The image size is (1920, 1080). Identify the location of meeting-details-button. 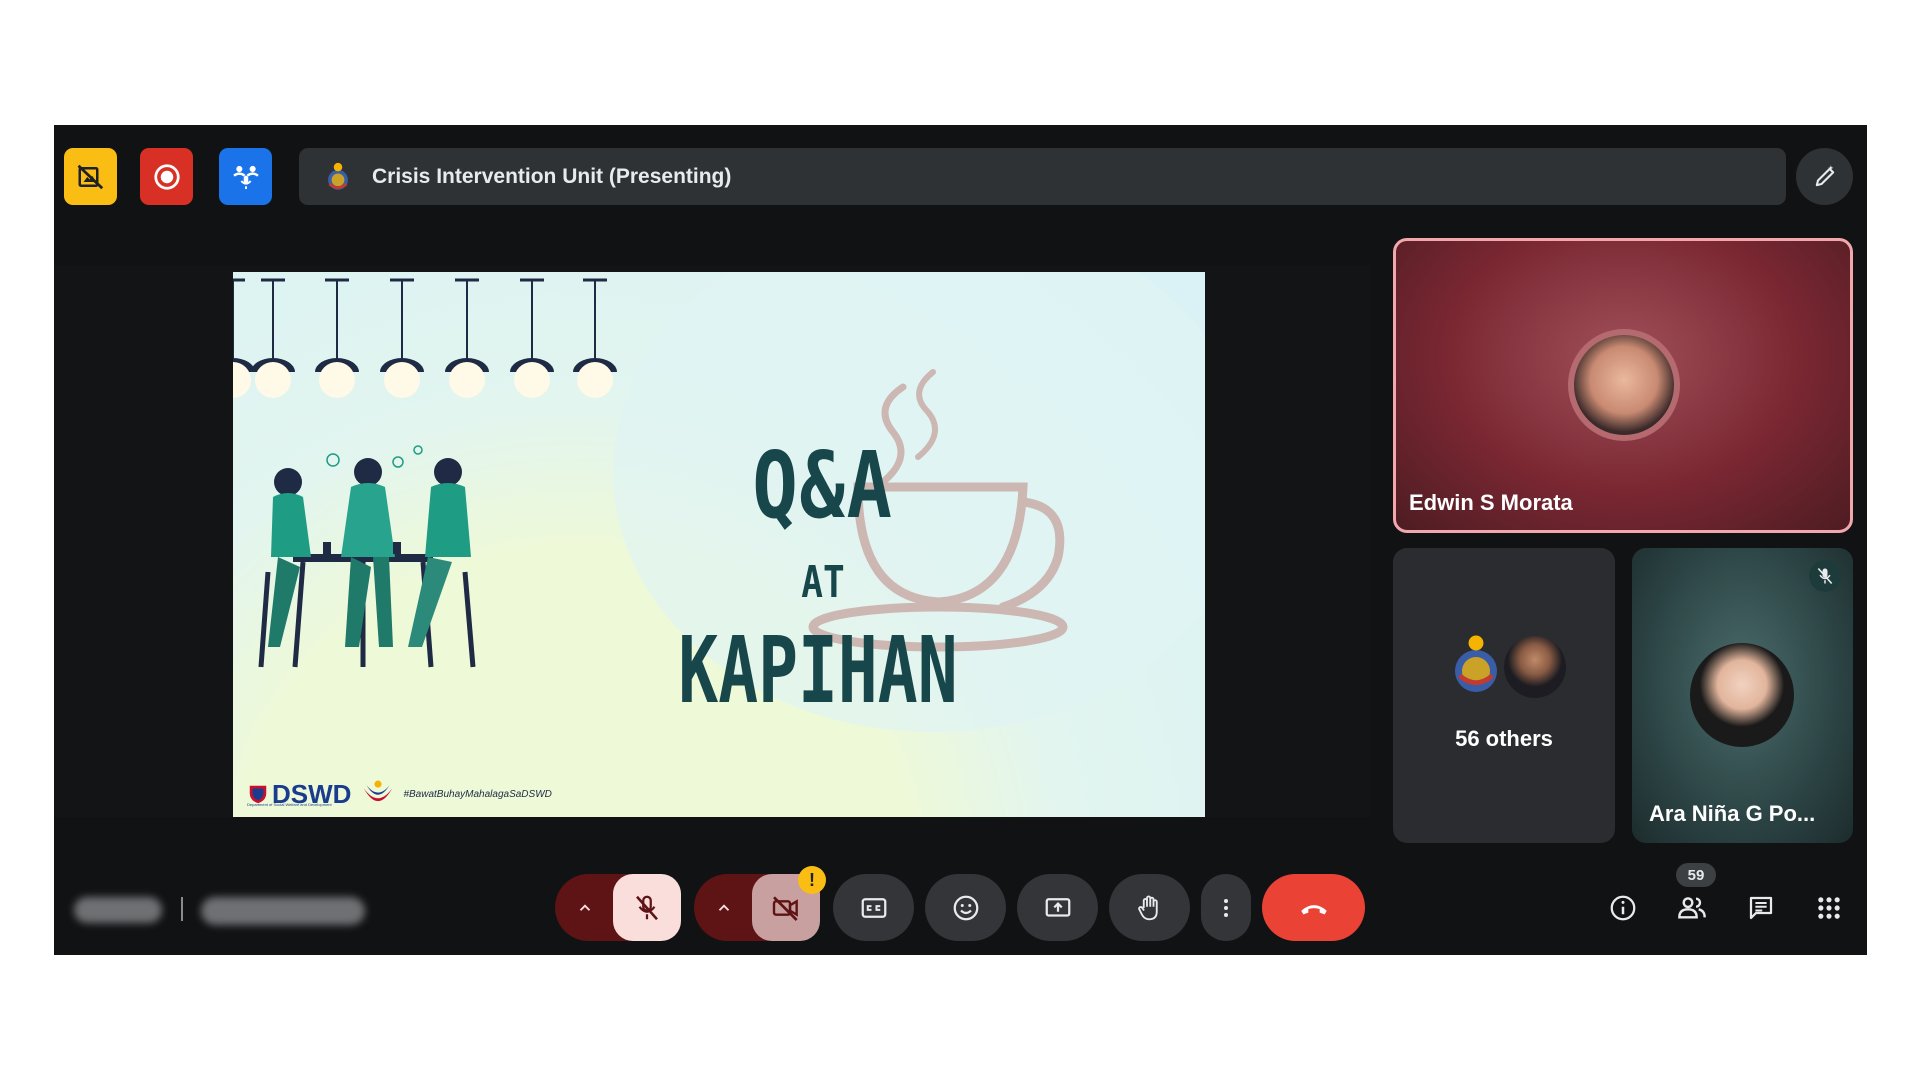
(1623, 908).